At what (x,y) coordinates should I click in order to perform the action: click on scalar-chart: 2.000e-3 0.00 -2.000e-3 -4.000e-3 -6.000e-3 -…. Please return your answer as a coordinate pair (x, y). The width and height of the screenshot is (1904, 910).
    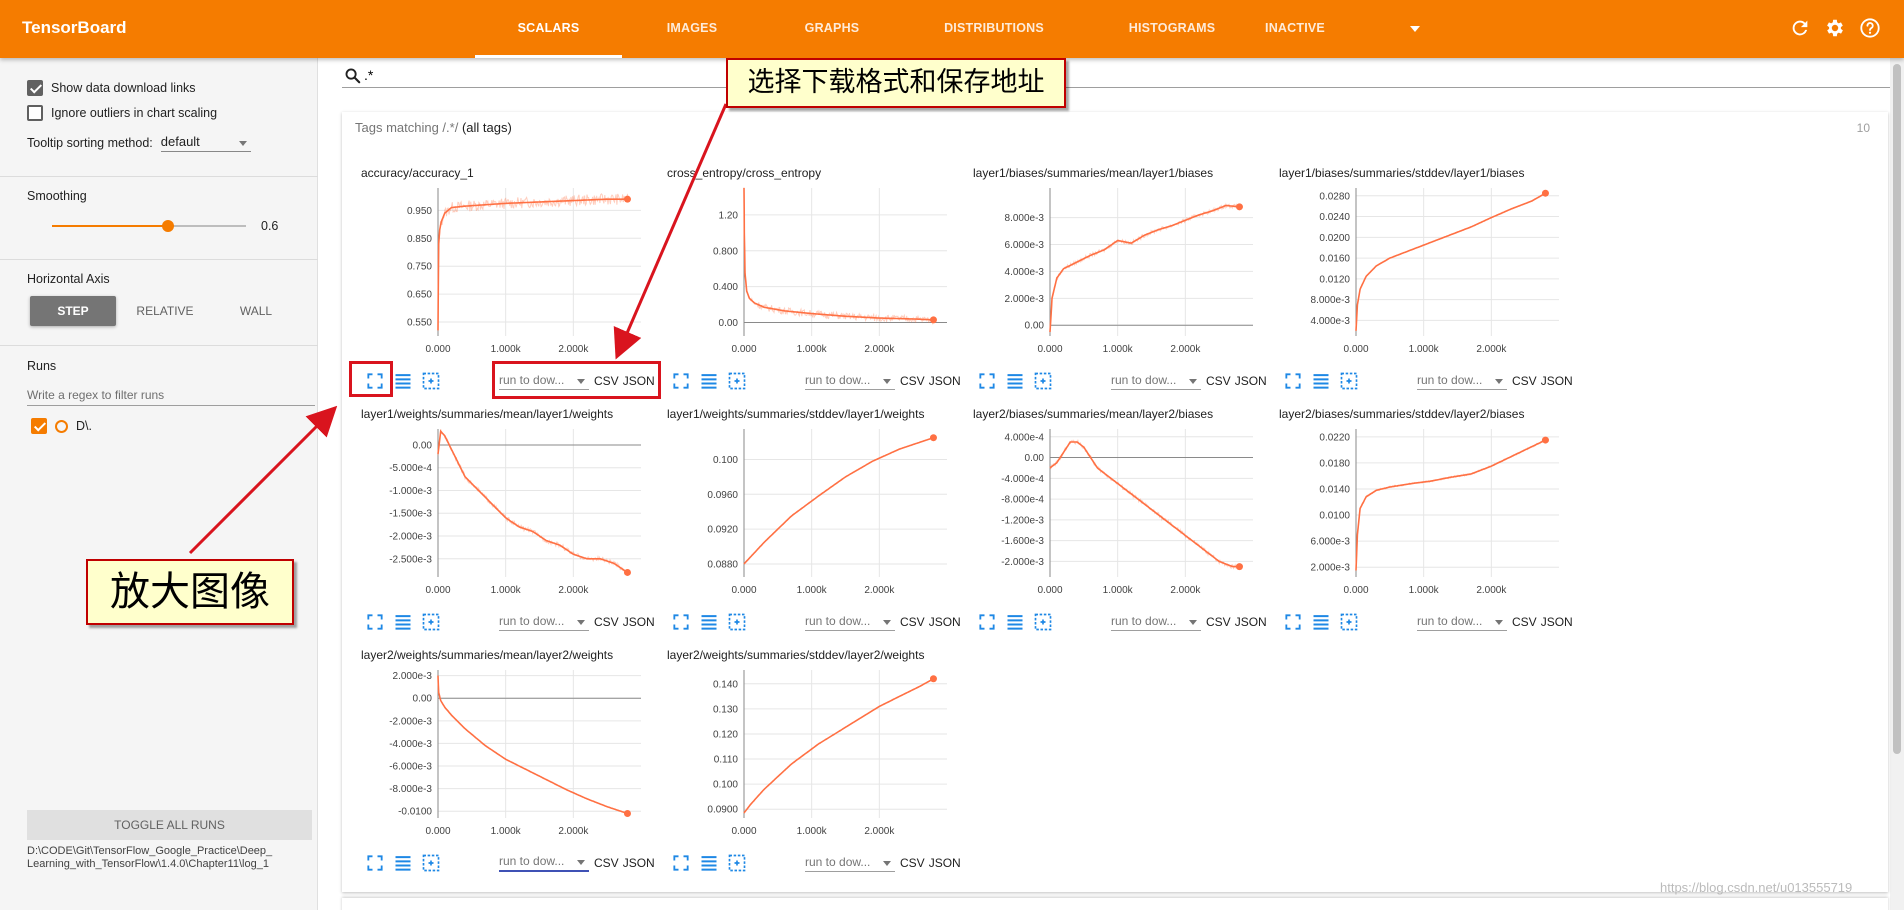
    Looking at the image, I should click on (500, 756).